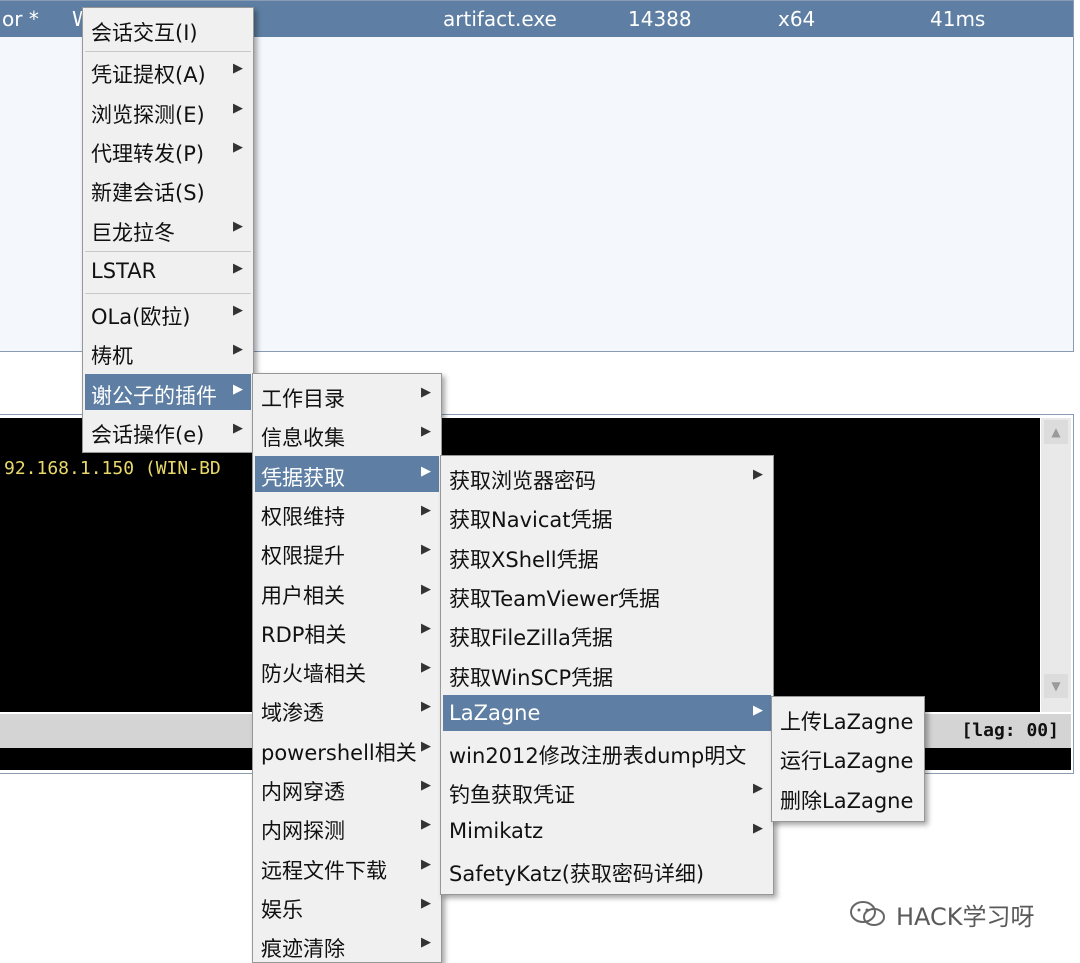 The height and width of the screenshot is (963, 1080). I want to click on menu-item-label: LaZagne, so click(495, 712).